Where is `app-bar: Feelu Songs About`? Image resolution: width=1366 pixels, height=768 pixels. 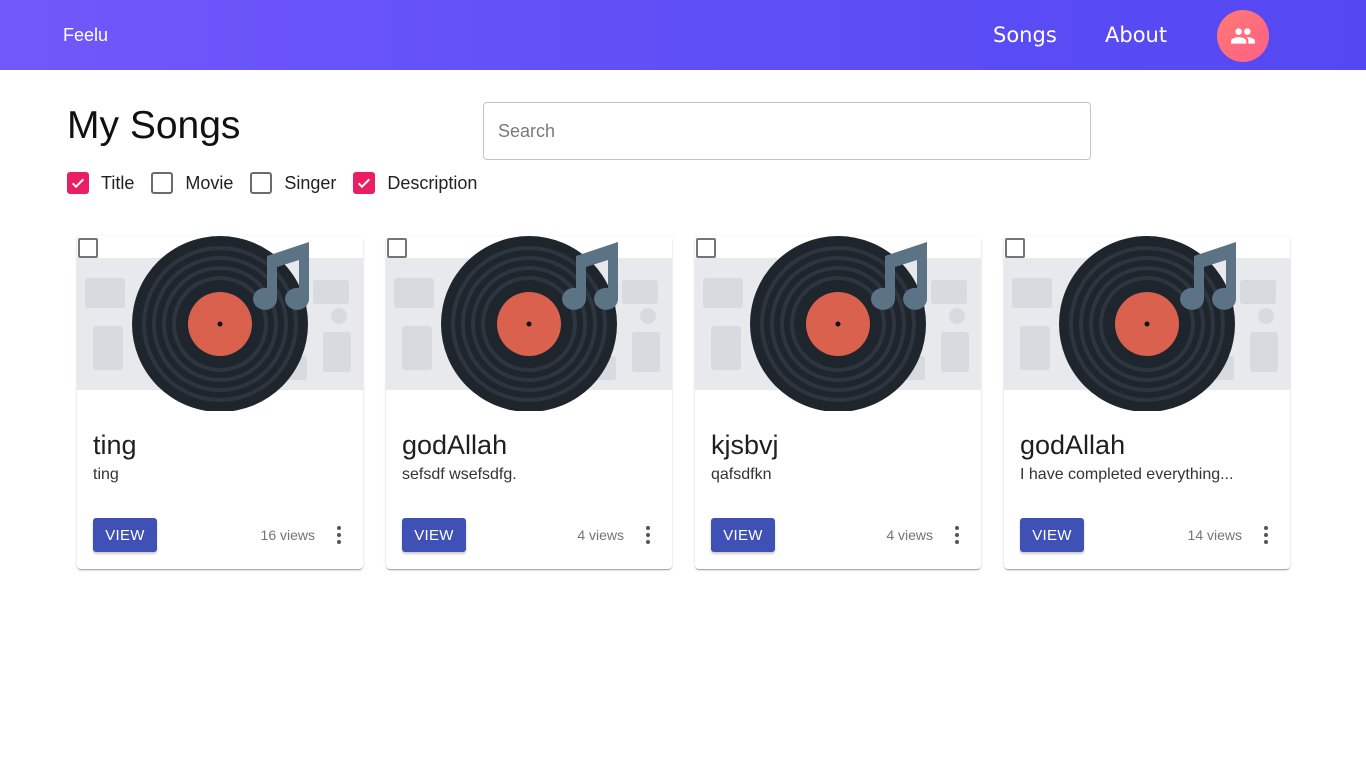
app-bar: Feelu Songs About is located at coordinates (683, 35).